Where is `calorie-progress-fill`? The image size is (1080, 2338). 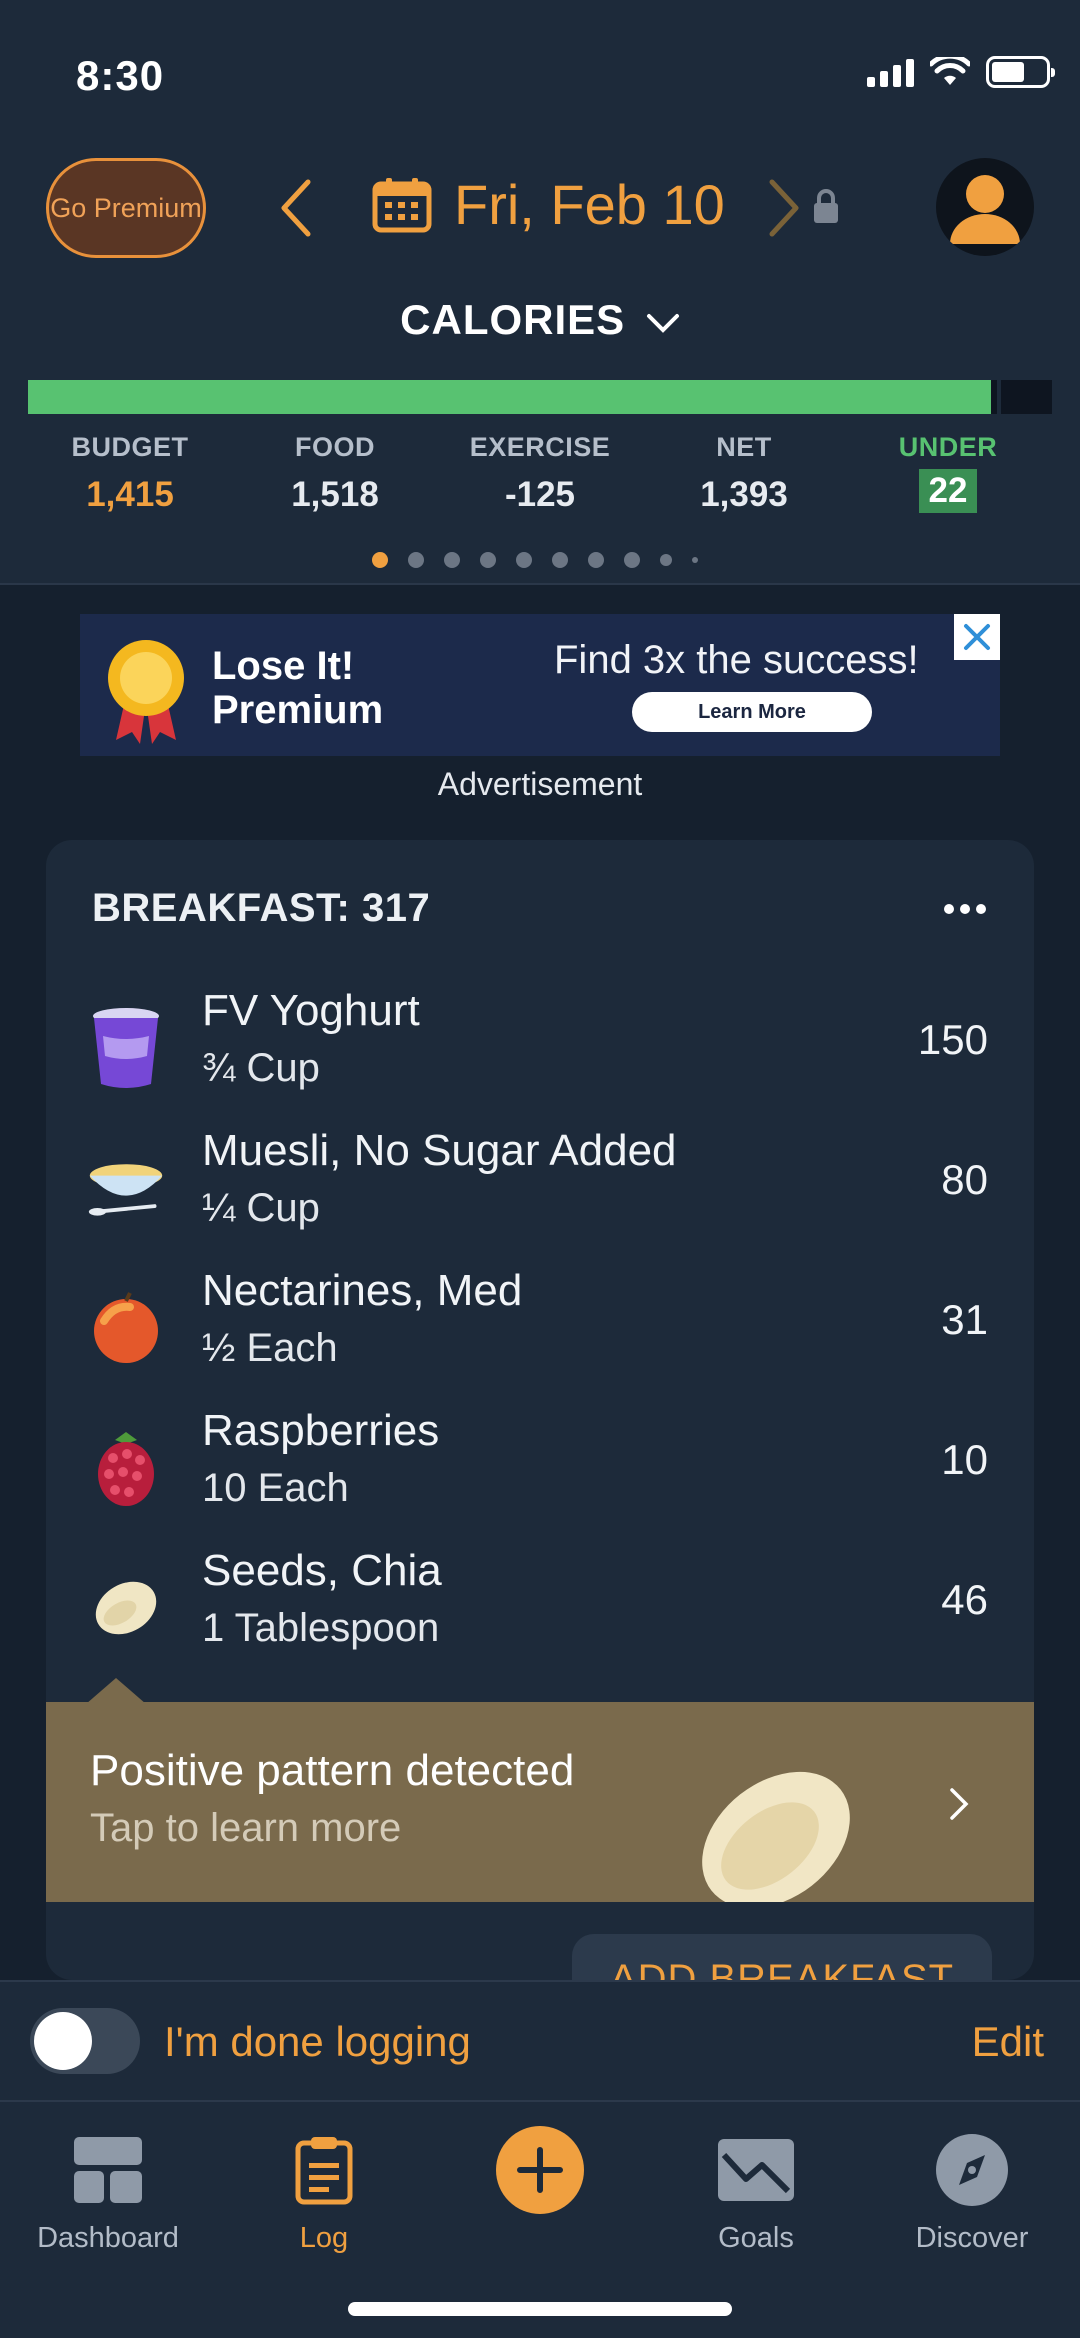 calorie-progress-fill is located at coordinates (509, 397).